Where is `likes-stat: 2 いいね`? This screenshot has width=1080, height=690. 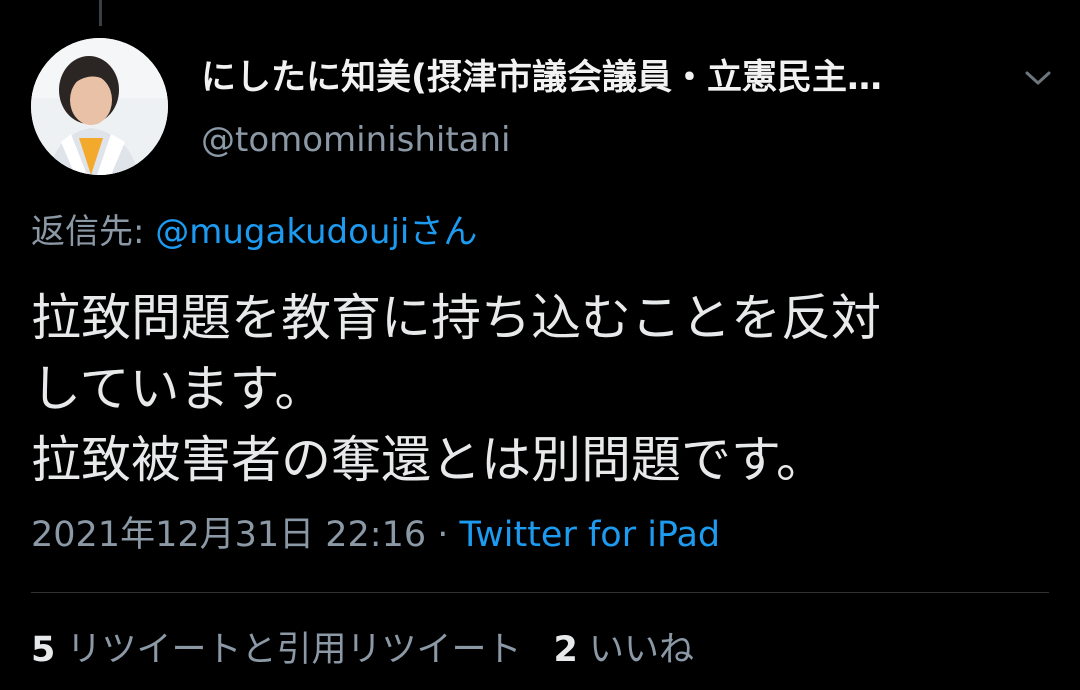
likes-stat: 2 いいね is located at coordinates (624, 650).